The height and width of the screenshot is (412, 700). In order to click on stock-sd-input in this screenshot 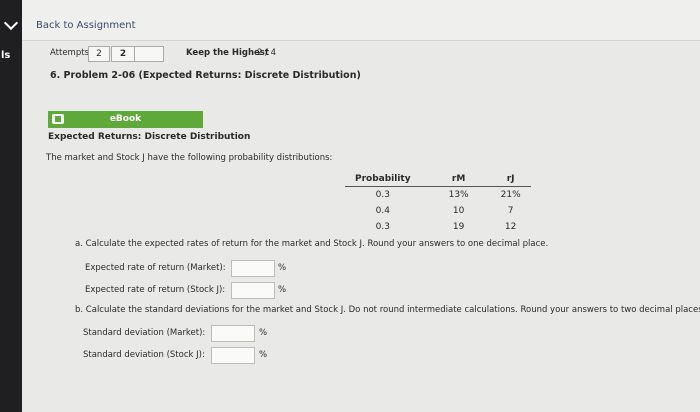, I will do `click(233, 355)`.